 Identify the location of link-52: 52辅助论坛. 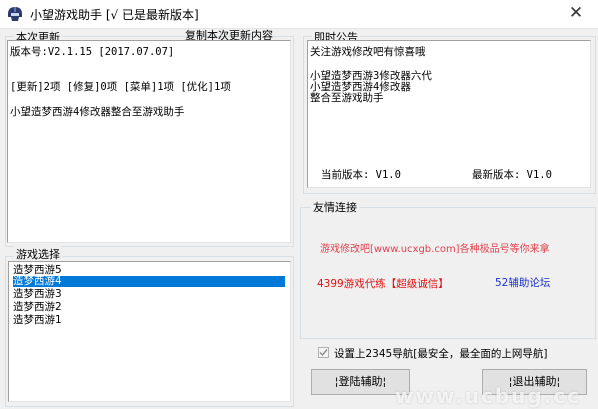
(522, 282).